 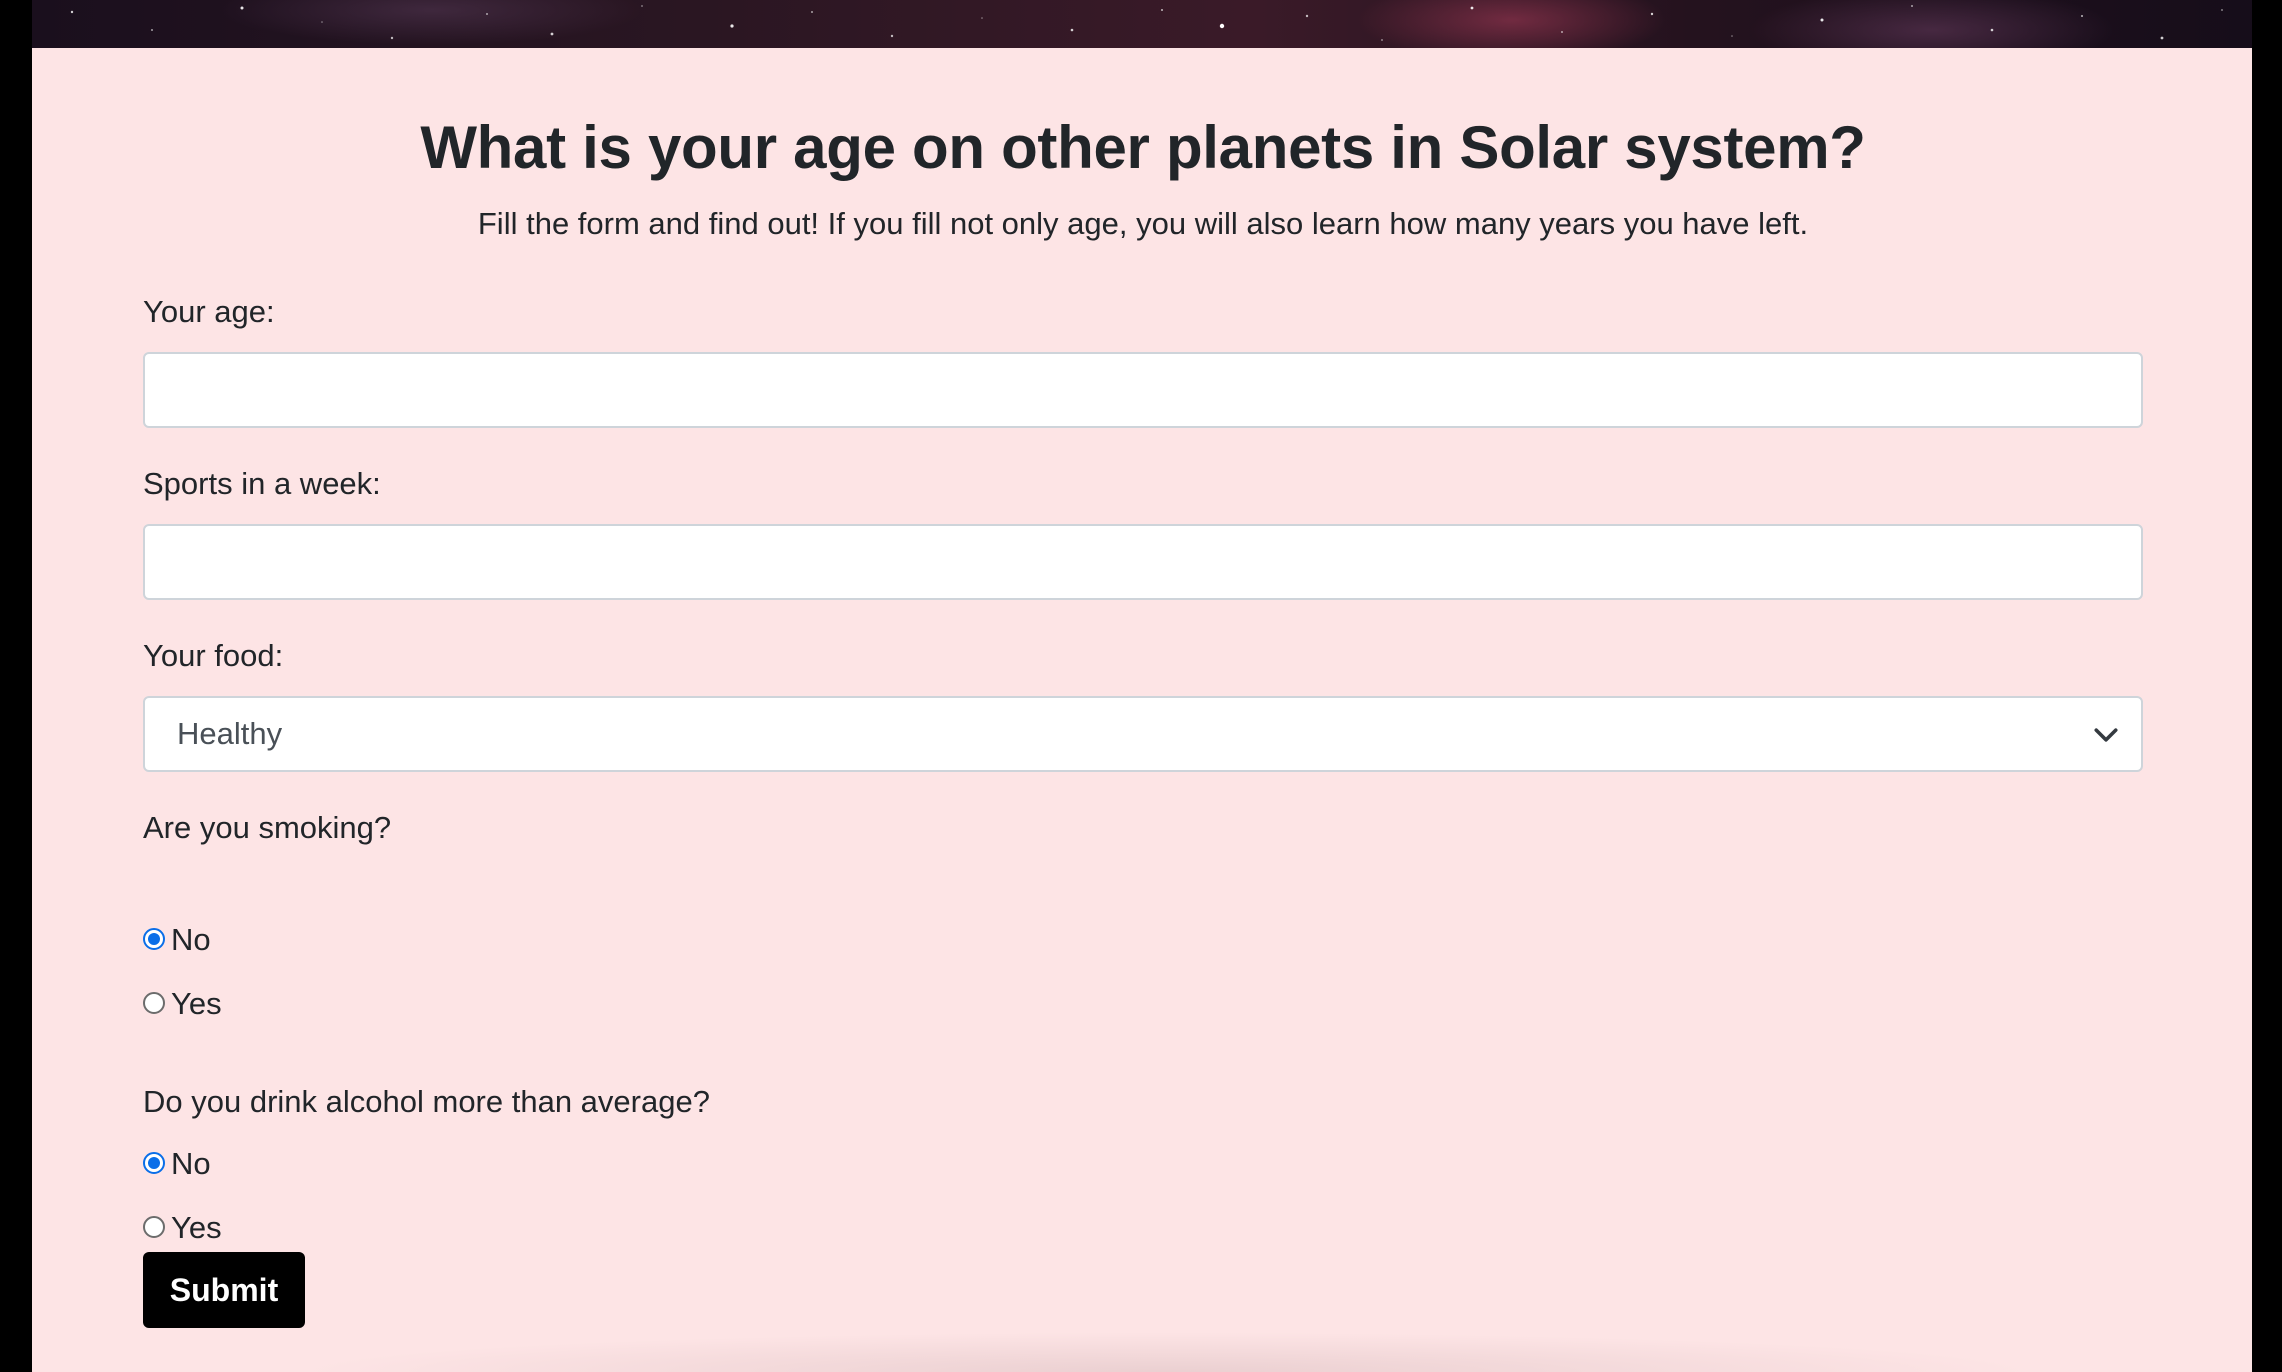 I want to click on age-input, so click(x=1143, y=390).